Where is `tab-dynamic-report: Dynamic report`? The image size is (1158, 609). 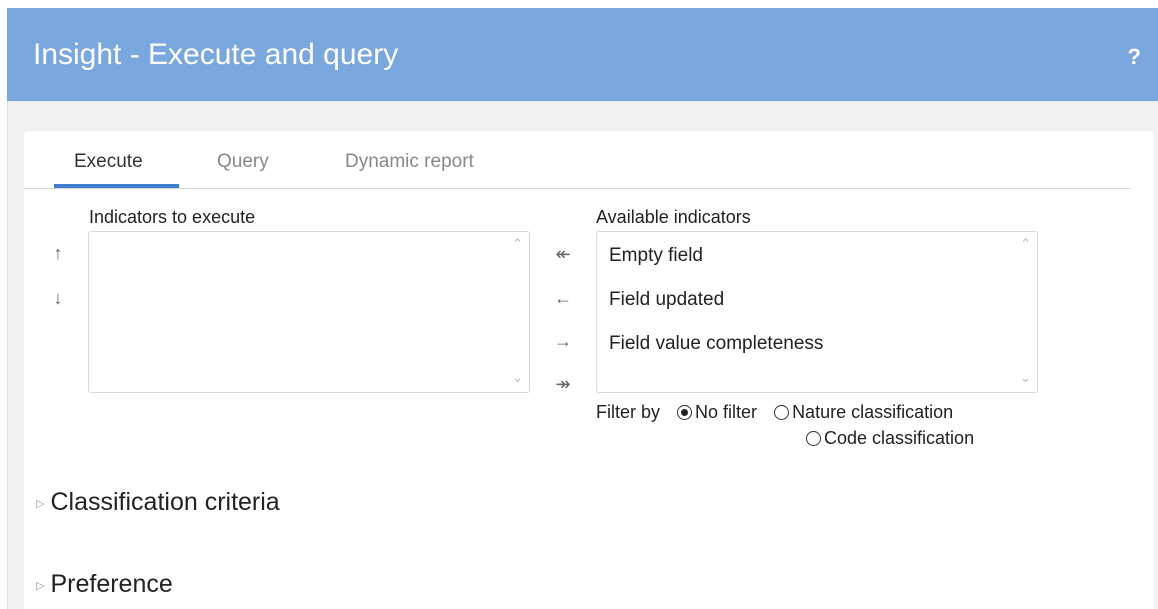
tab-dynamic-report: Dynamic report is located at coordinates (409, 162).